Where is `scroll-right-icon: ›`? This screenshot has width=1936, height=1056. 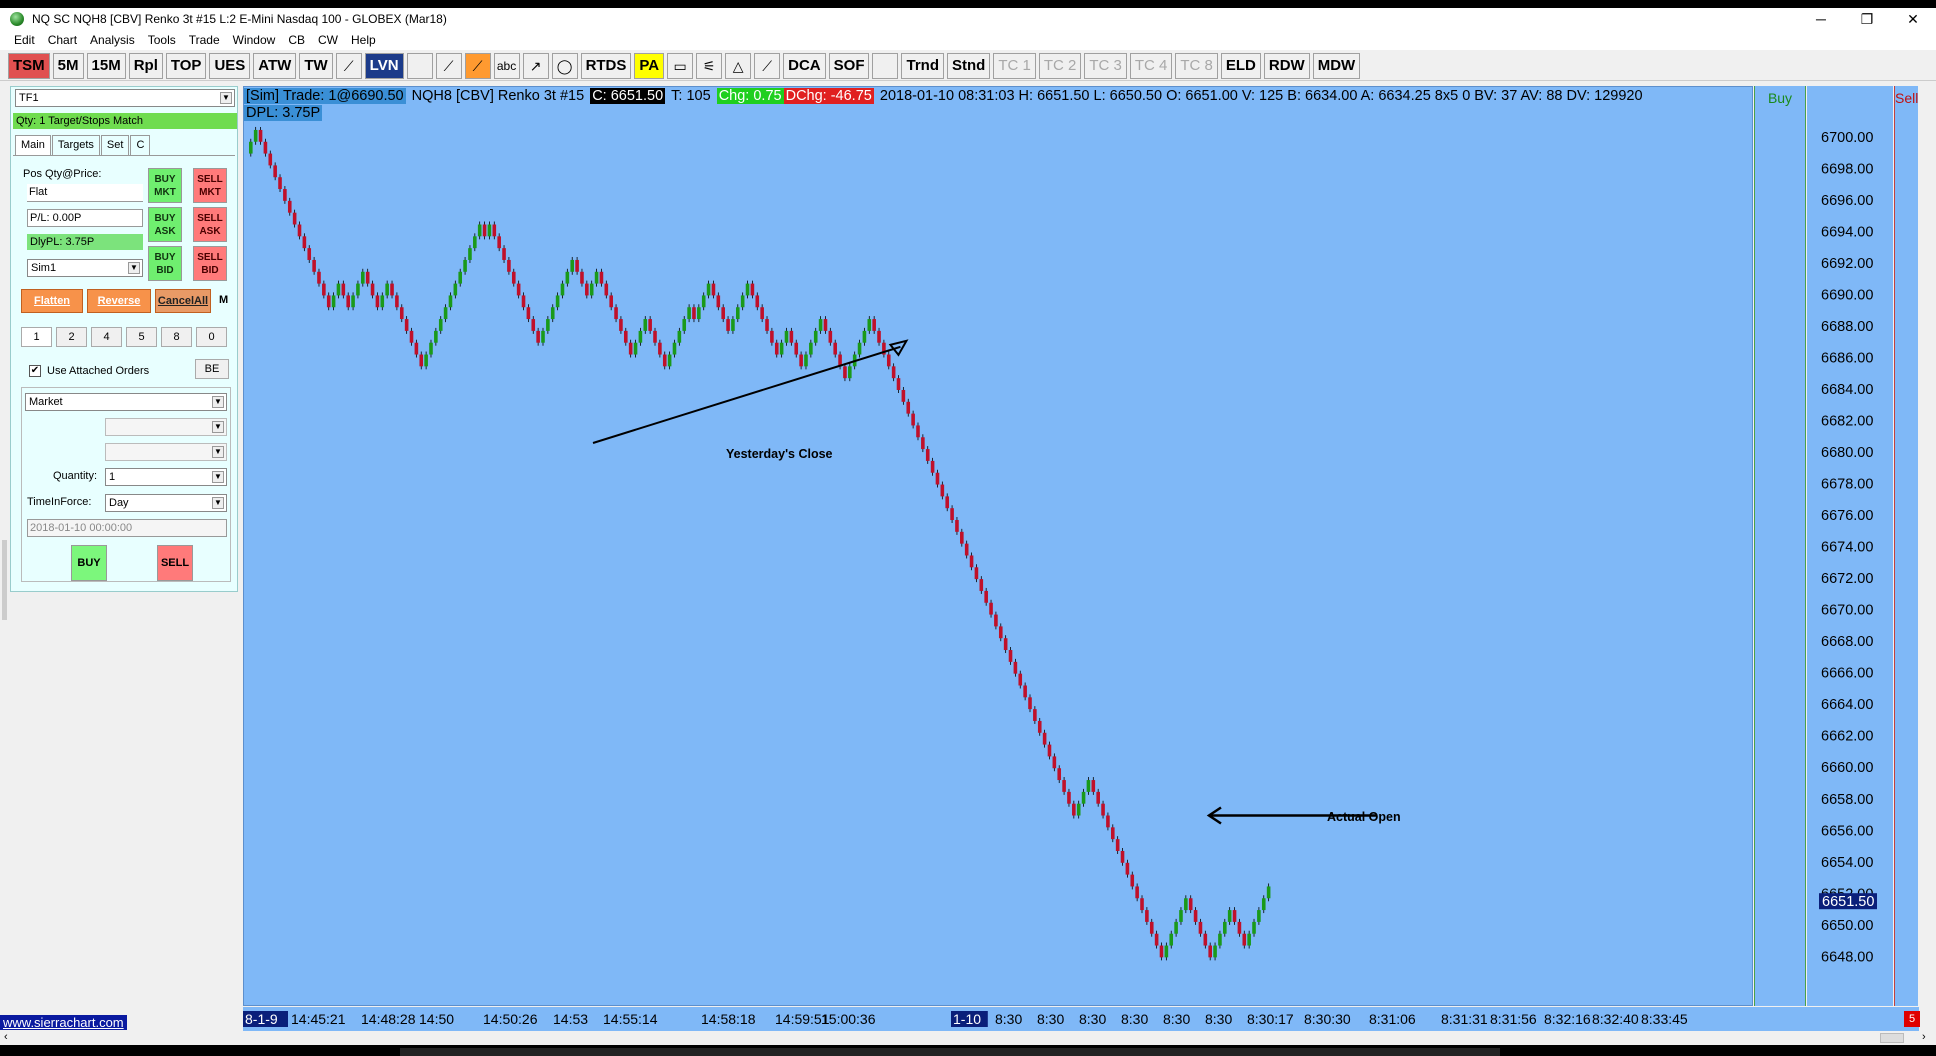
scroll-right-icon: › is located at coordinates (1924, 1037).